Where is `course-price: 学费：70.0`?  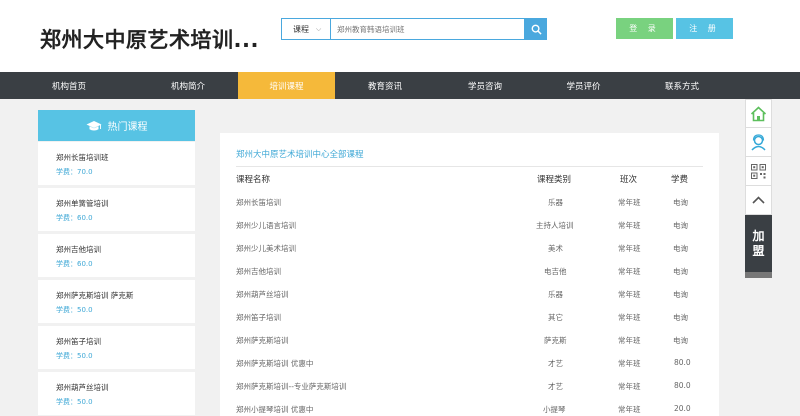 course-price: 学费：70.0 is located at coordinates (74, 172).